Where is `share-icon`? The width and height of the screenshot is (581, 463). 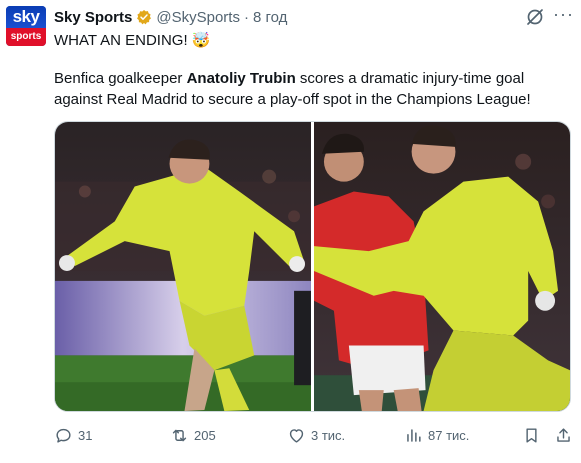
share-icon is located at coordinates (563, 434).